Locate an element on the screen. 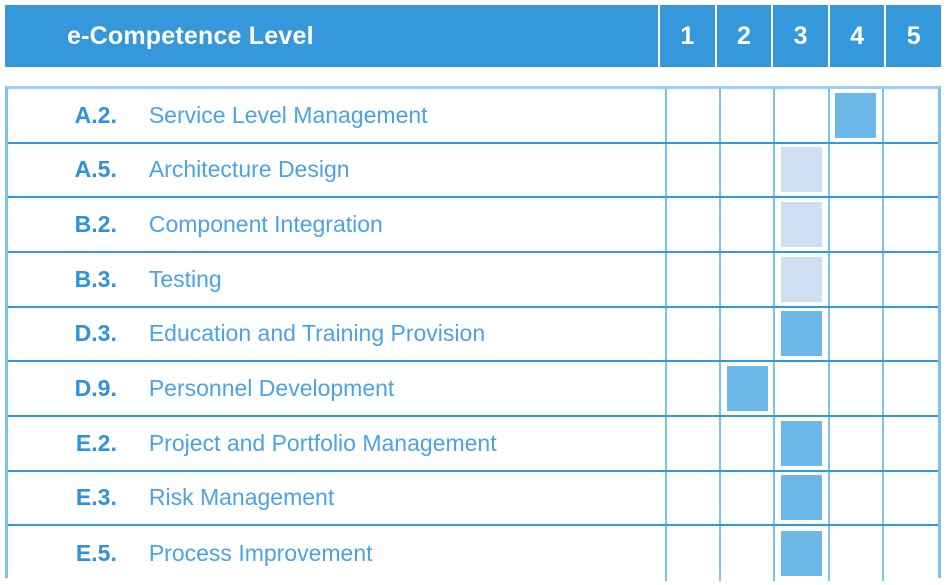  competence-label: Component Integration is located at coordinates (265, 224).